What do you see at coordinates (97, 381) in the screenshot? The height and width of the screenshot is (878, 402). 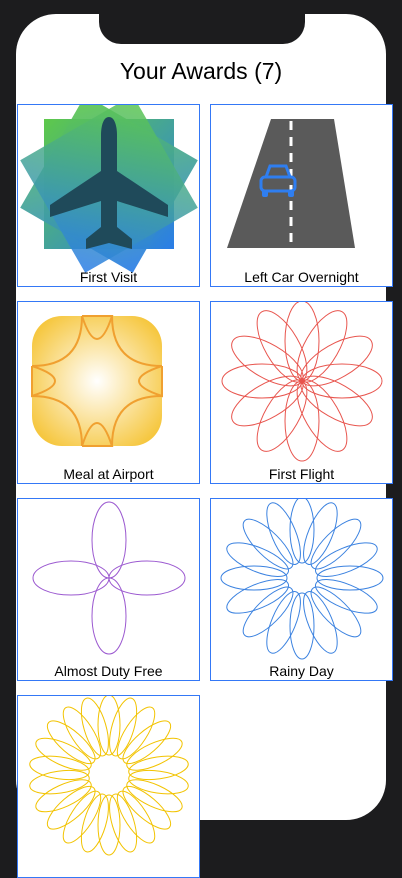 I see `meal-icon` at bounding box center [97, 381].